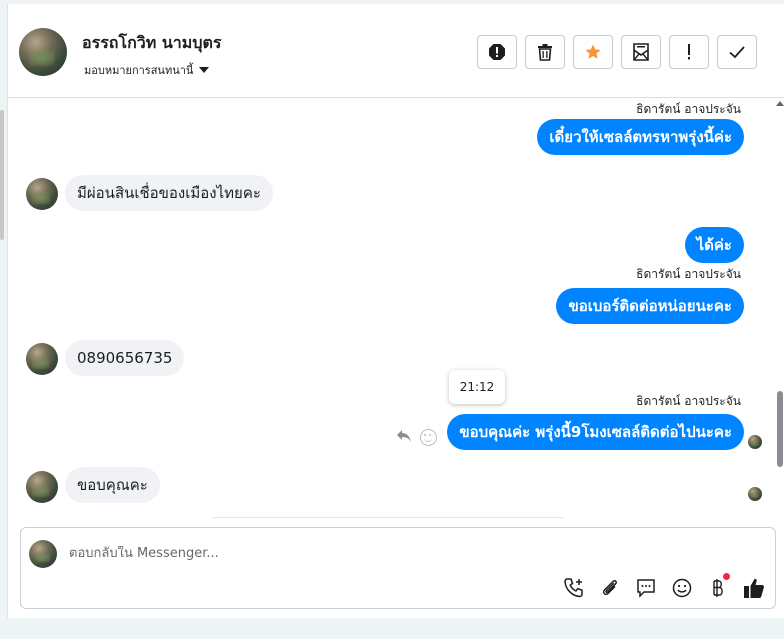 This screenshot has height=639, width=784. I want to click on outgoing-message: ได้ค่ะ, so click(714, 245).